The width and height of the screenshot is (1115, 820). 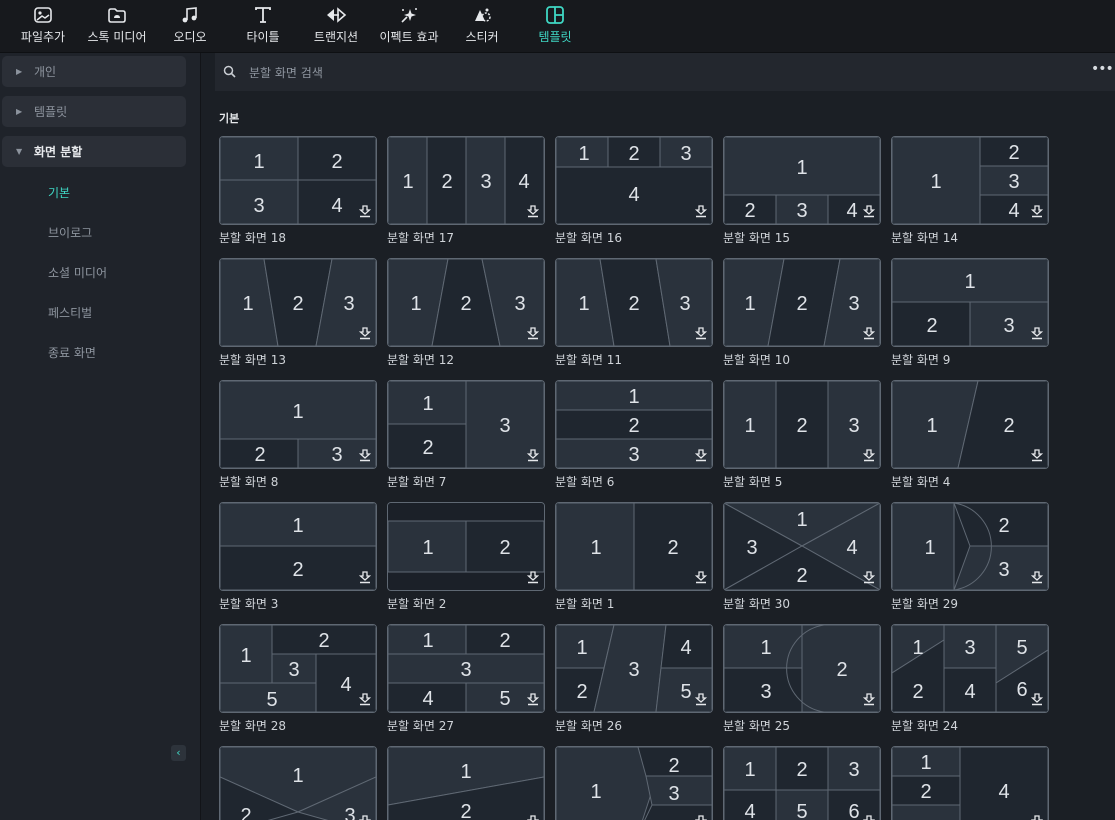 What do you see at coordinates (482, 27) in the screenshot?
I see `toolbar-stickers: 스티커` at bounding box center [482, 27].